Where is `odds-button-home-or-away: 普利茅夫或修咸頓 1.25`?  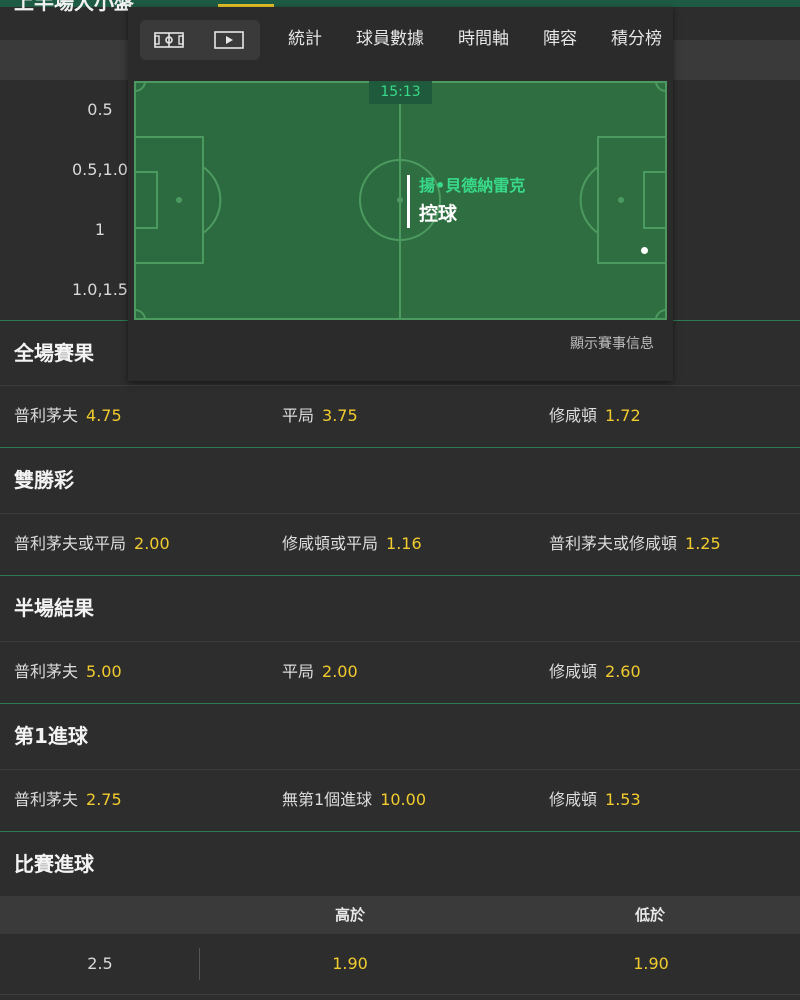
odds-button-home-or-away: 普利茅夫或修咸頓 1.25 is located at coordinates (635, 544).